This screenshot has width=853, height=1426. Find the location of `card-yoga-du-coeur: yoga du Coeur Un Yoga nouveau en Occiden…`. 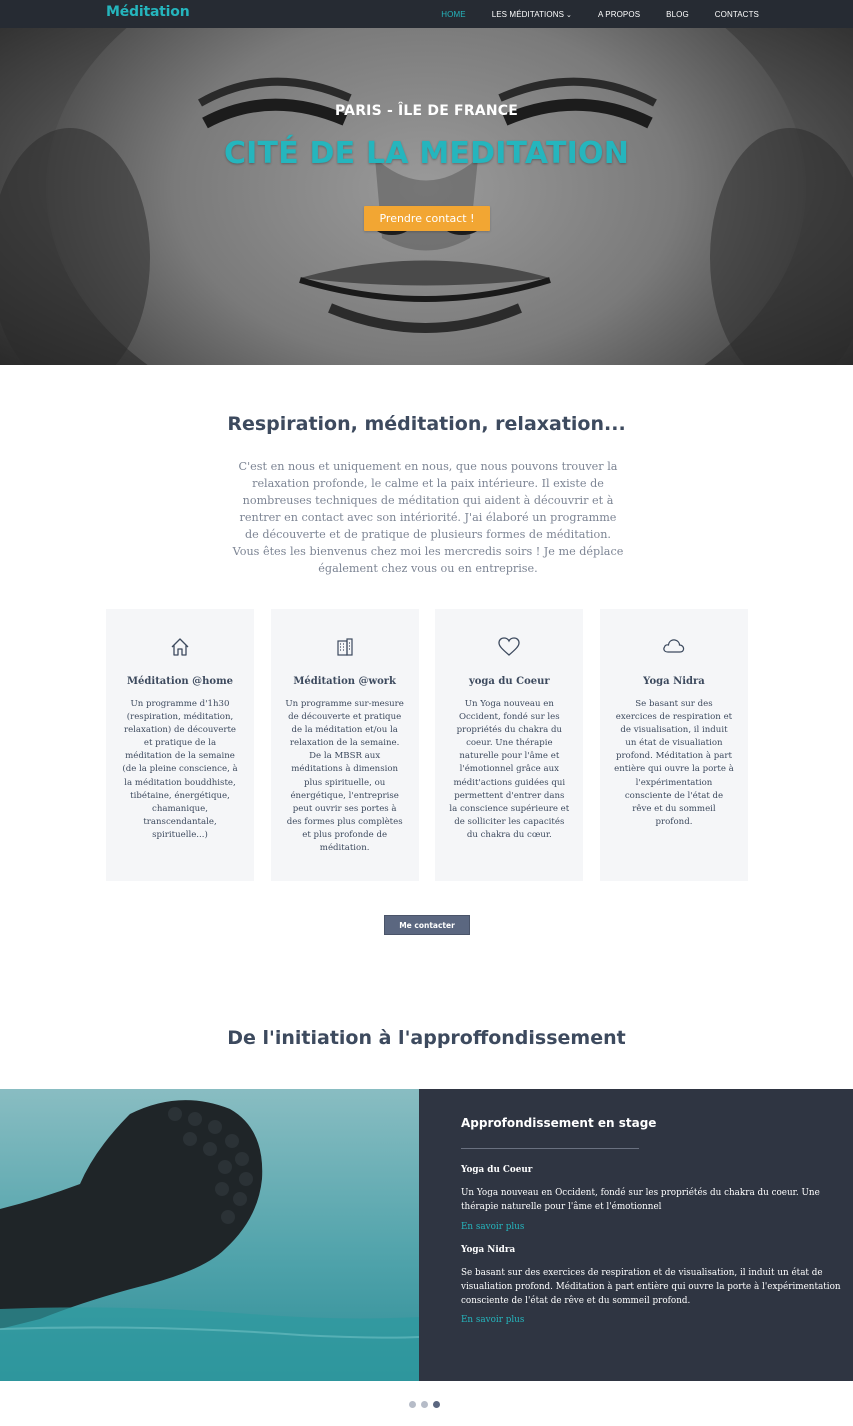

card-yoga-du-coeur: yoga du Coeur Un Yoga nouveau en Occiden… is located at coordinates (509, 745).